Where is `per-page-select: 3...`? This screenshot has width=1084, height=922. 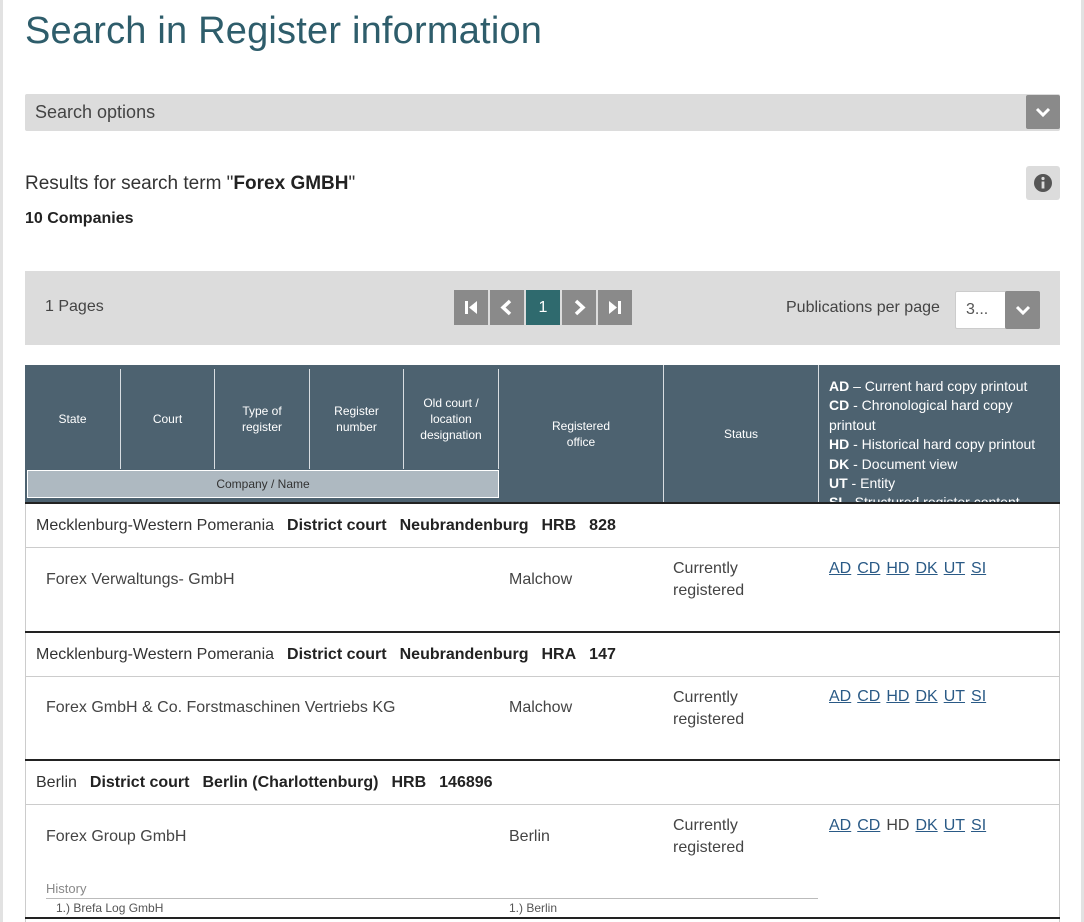
per-page-select: 3... is located at coordinates (997, 310).